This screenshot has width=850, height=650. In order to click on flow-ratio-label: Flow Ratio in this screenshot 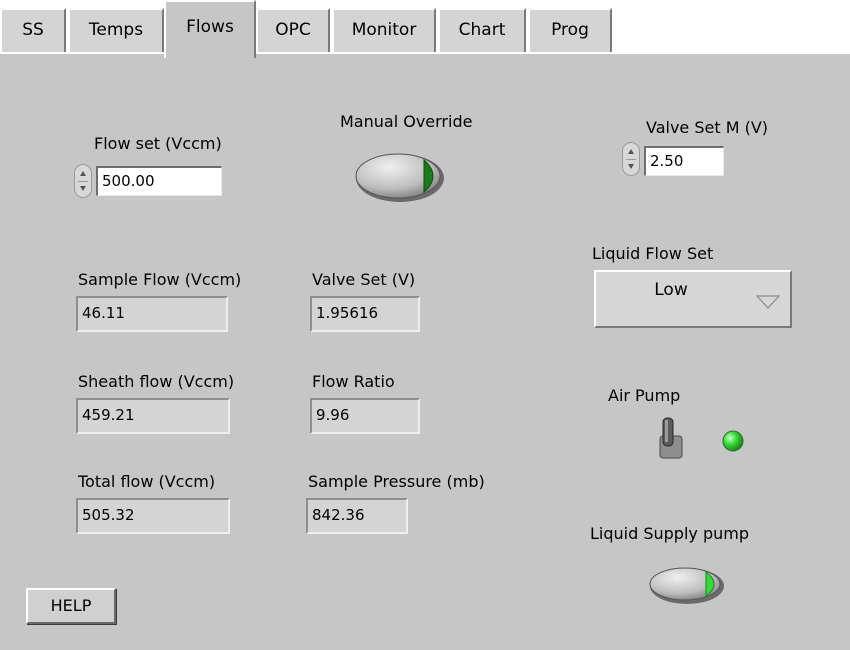, I will do `click(353, 381)`.